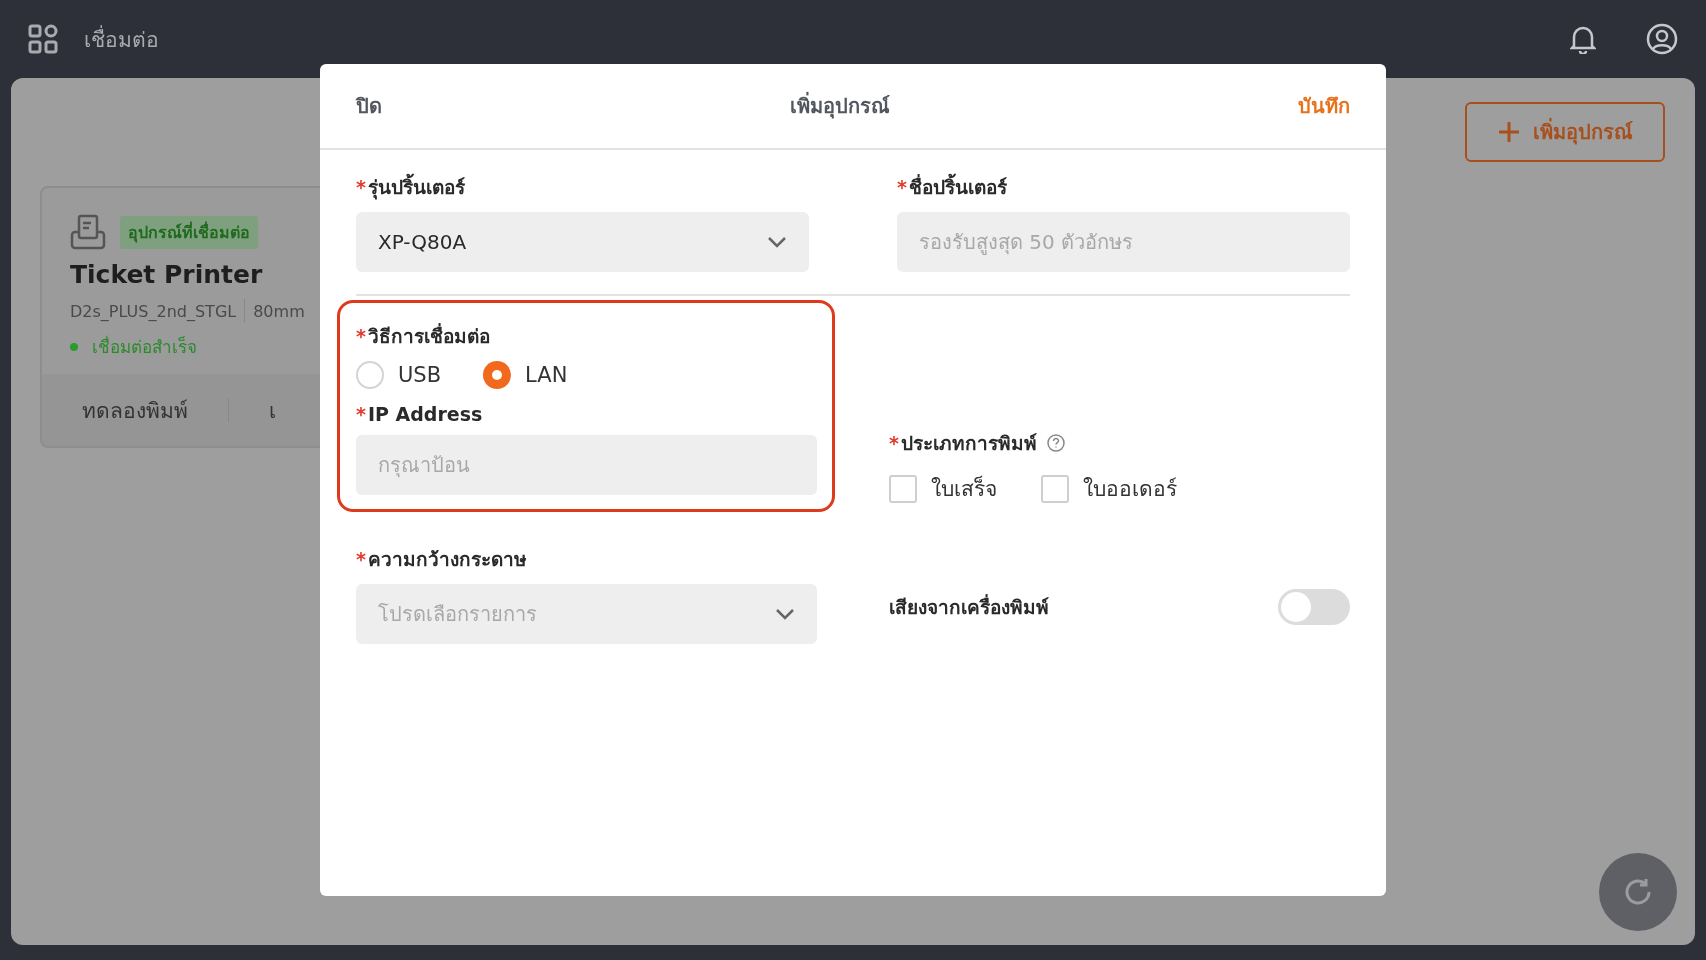 The image size is (1706, 960). What do you see at coordinates (968, 443) in the screenshot?
I see `field-label: ประเภทการพิมพ์` at bounding box center [968, 443].